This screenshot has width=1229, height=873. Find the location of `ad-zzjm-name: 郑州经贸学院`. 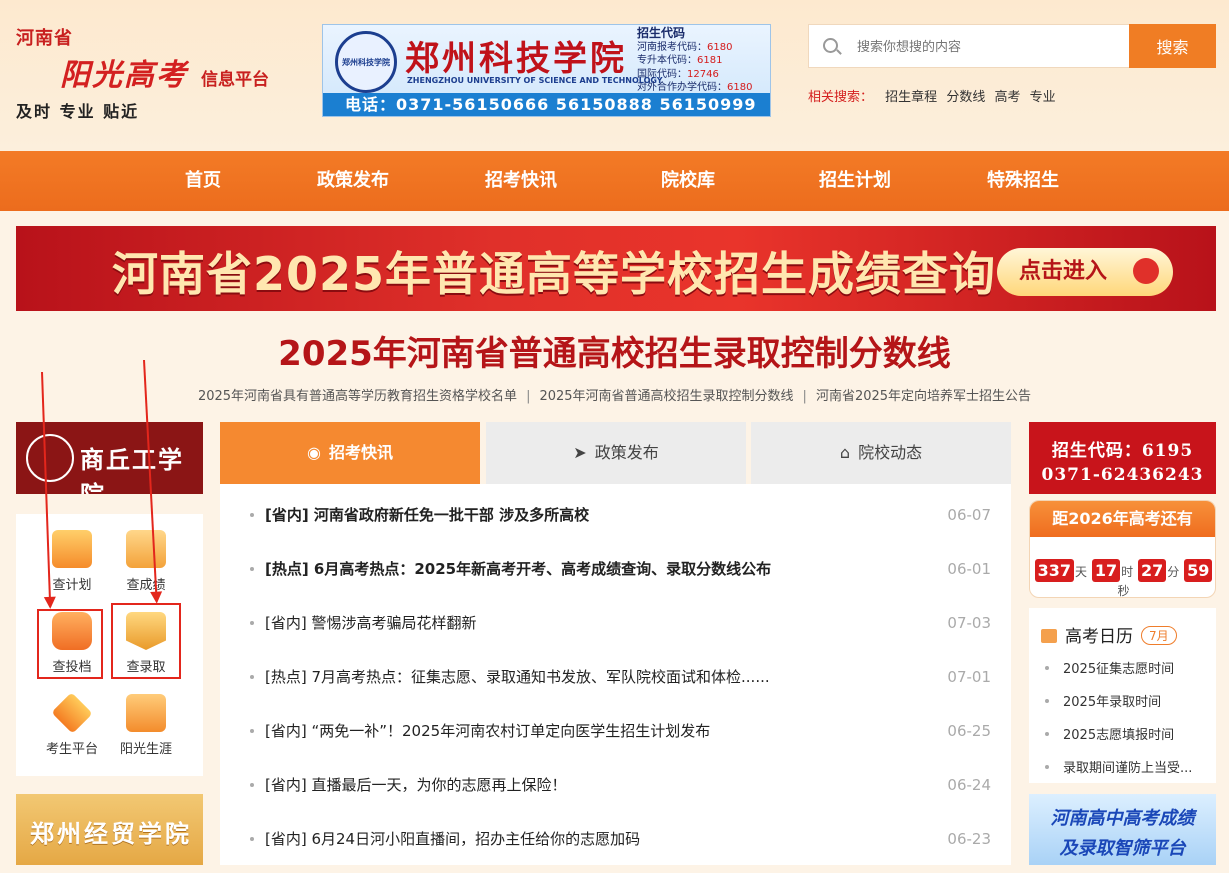

ad-zzjm-name: 郑州经贸学院 is located at coordinates (111, 833).